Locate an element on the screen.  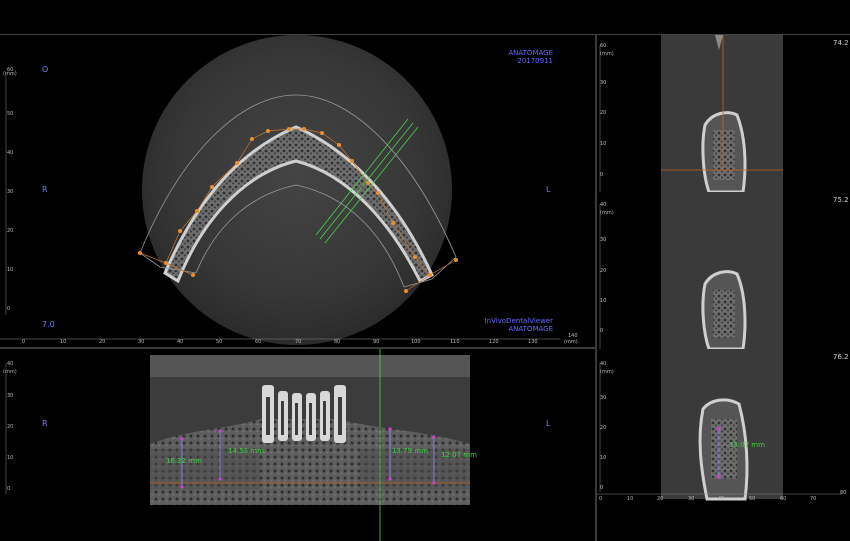
axial-x-tick: 10 is located at coordinates (63, 342).